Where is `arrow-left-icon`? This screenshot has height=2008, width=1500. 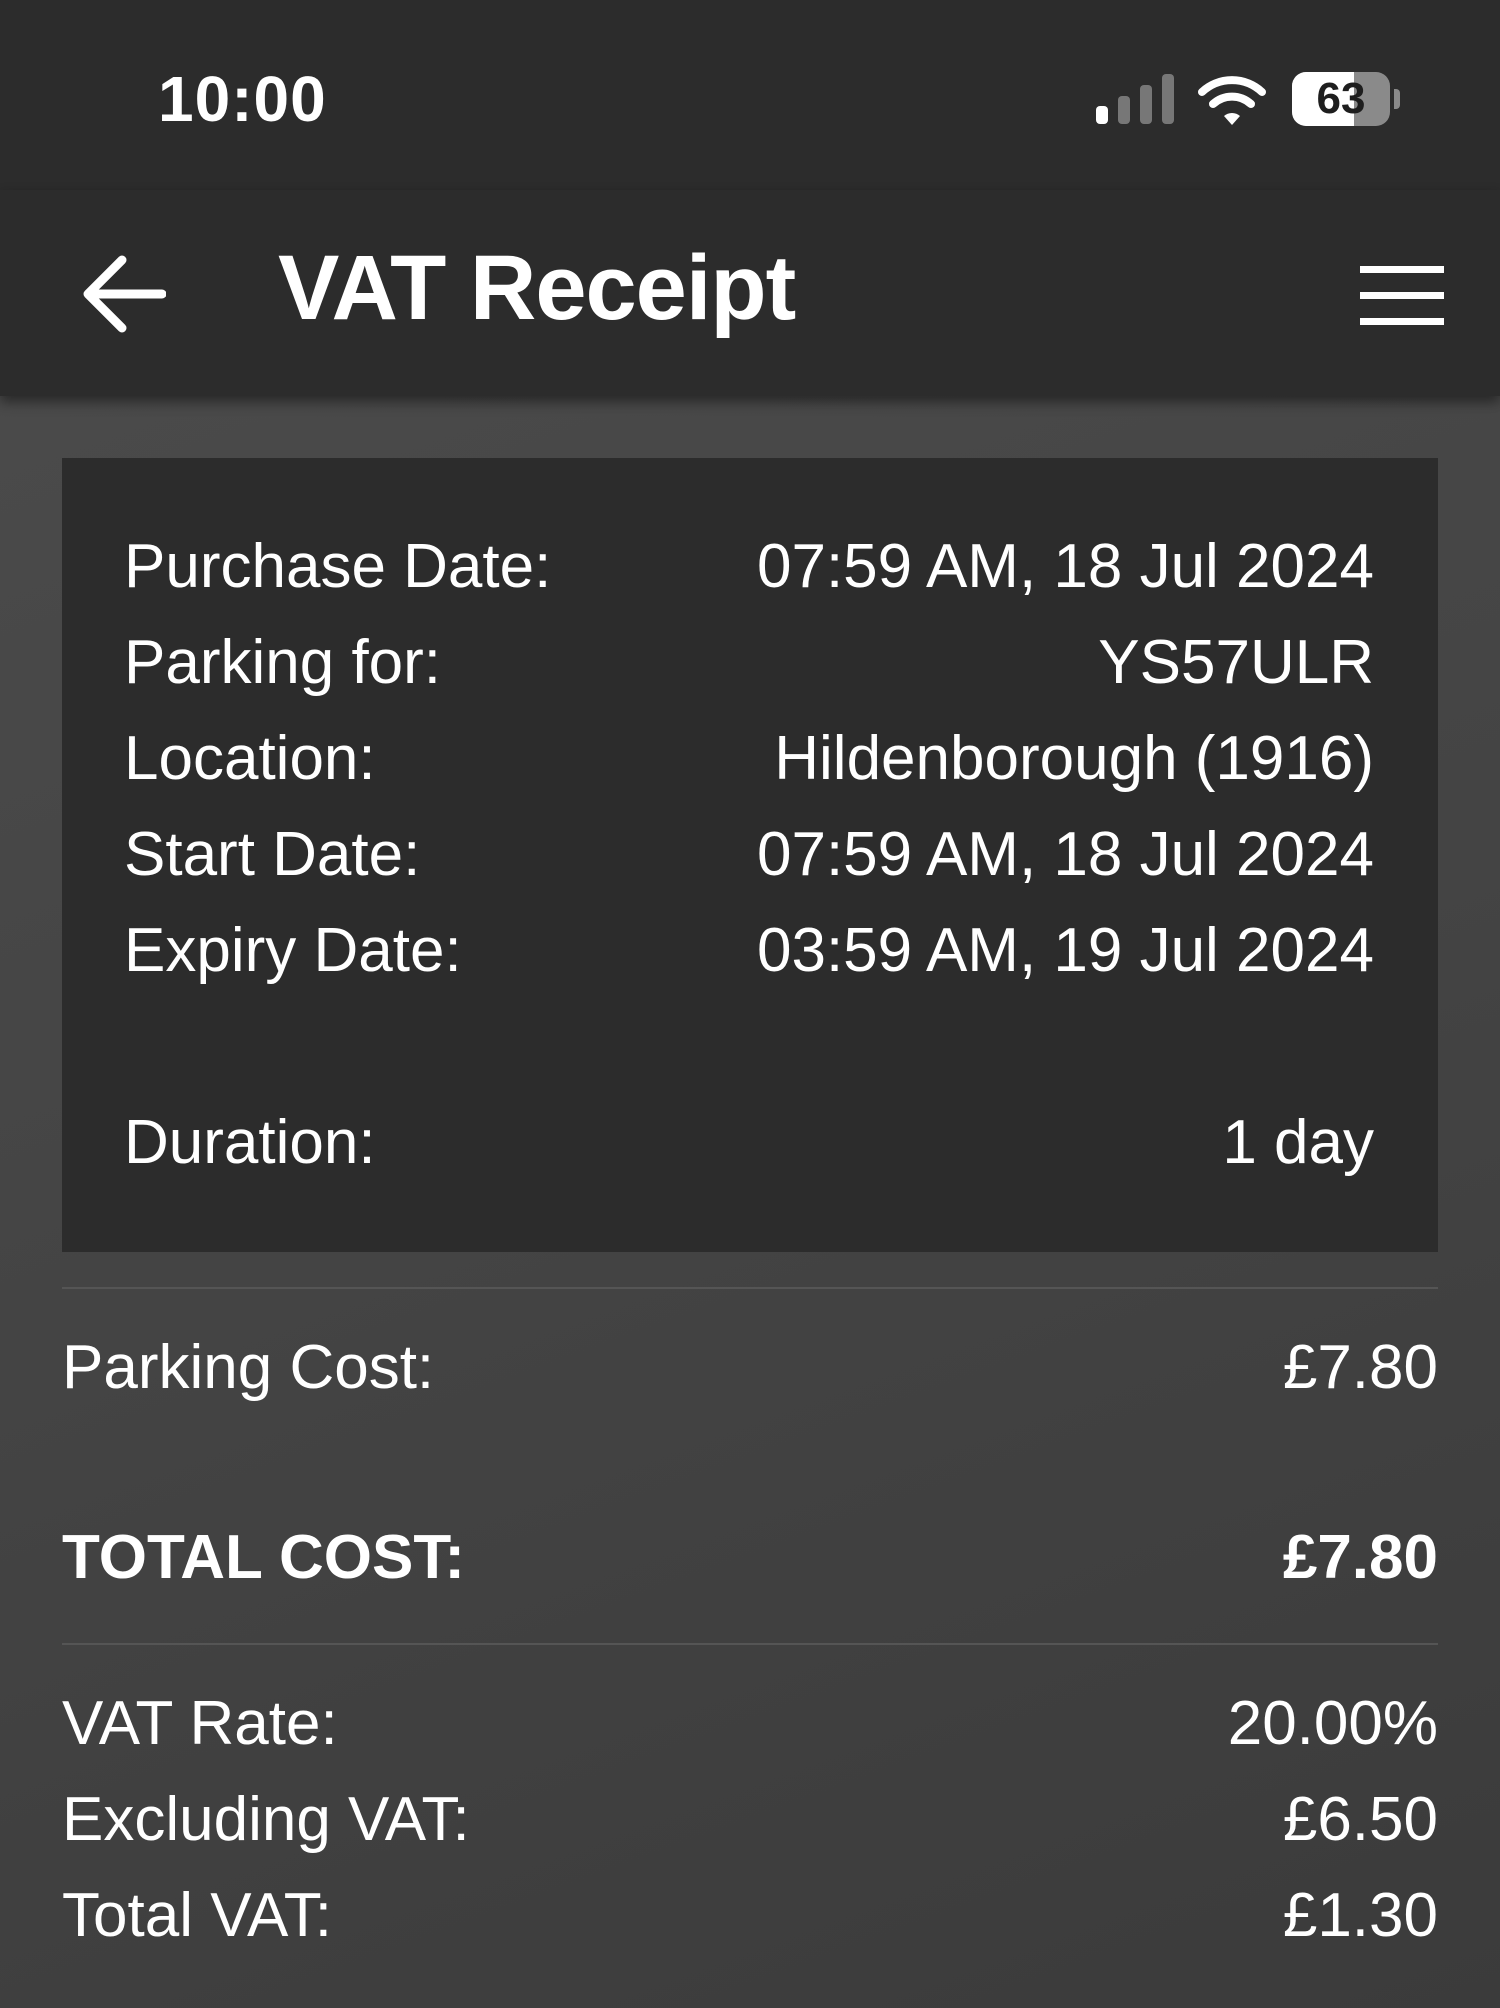 arrow-left-icon is located at coordinates (124, 294).